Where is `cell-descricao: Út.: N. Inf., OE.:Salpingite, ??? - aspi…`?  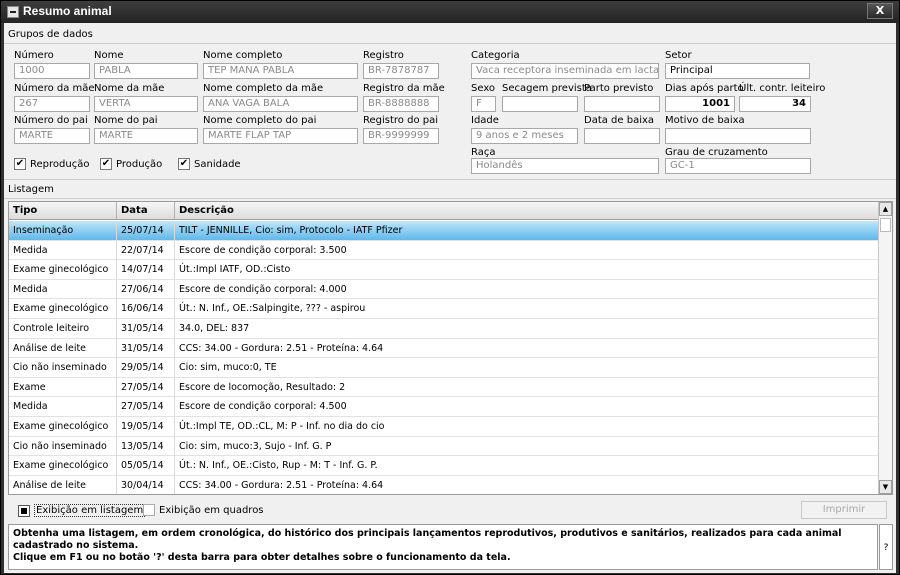 cell-descricao: Út.: N. Inf., OE.:Salpingite, ??? - aspi… is located at coordinates (527, 309).